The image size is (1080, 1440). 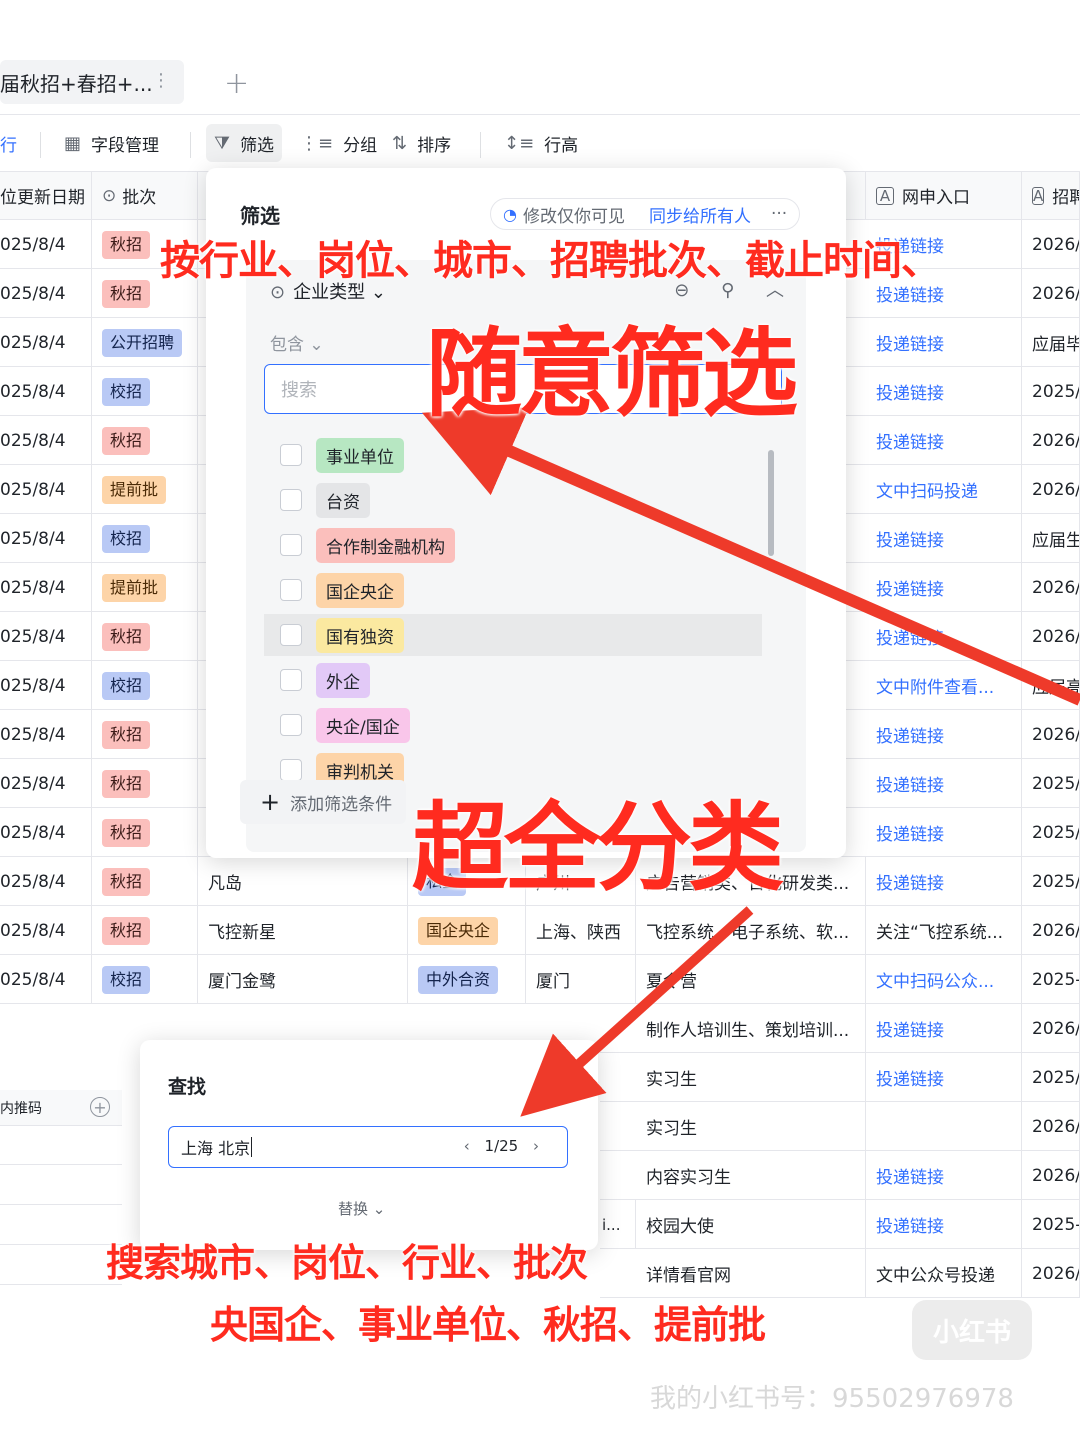 I want to click on table-row: 详情看官网 文中公众号投递 2026/, so click(x=840, y=1273).